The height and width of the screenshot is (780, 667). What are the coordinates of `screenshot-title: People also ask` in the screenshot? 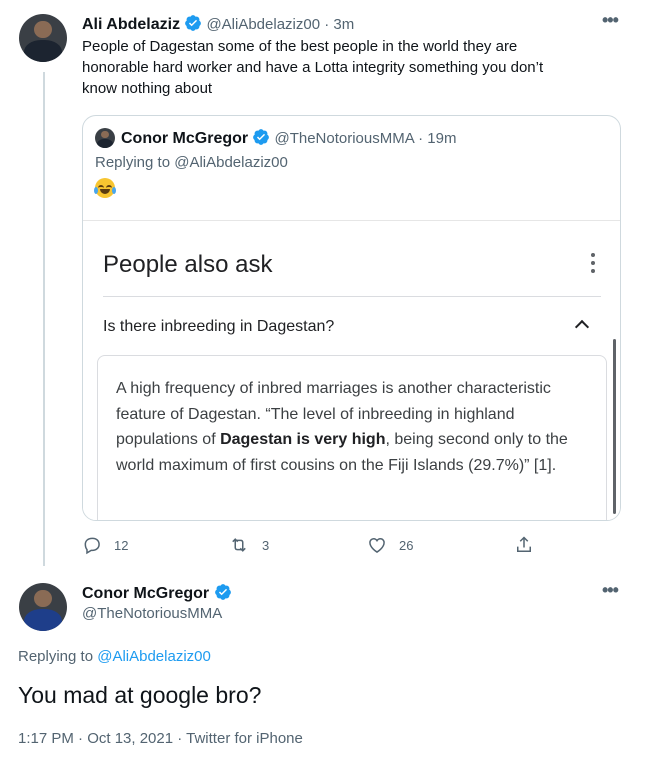 It's located at (188, 264).